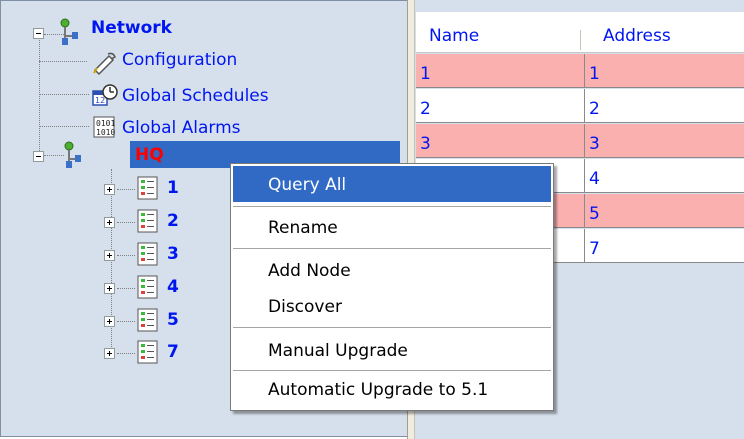 This screenshot has height=439, width=744. What do you see at coordinates (90, 256) in the screenshot?
I see `tree-item-node: 3` at bounding box center [90, 256].